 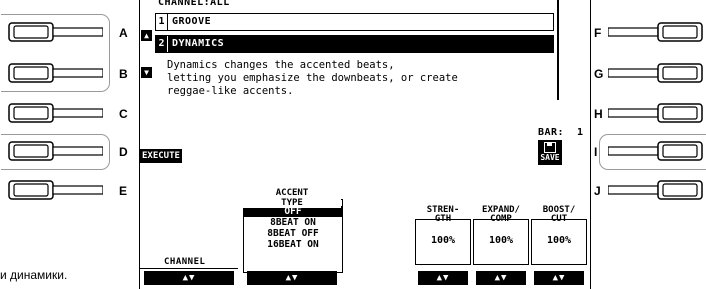 What do you see at coordinates (558, 50) in the screenshot?
I see `panel-divider` at bounding box center [558, 50].